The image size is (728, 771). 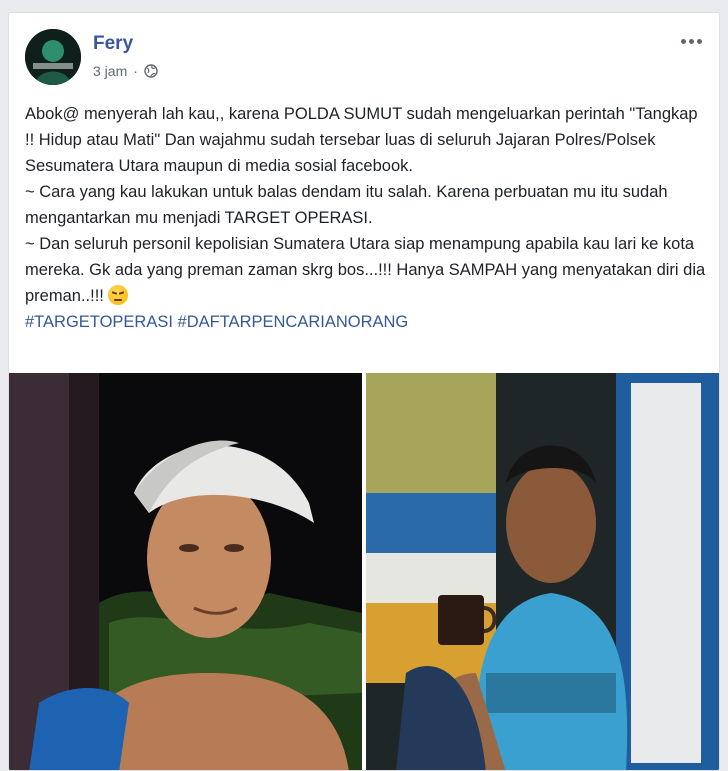 I want to click on more-options-icon, so click(x=691, y=41).